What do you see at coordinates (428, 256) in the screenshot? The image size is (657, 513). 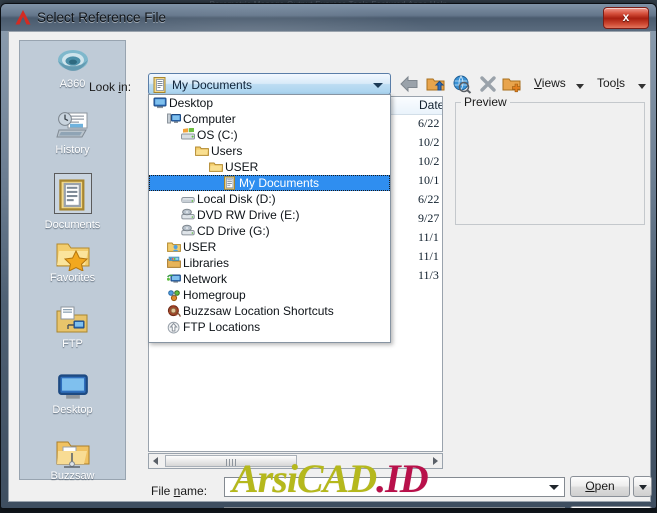 I see `file-date-cell: 11/1` at bounding box center [428, 256].